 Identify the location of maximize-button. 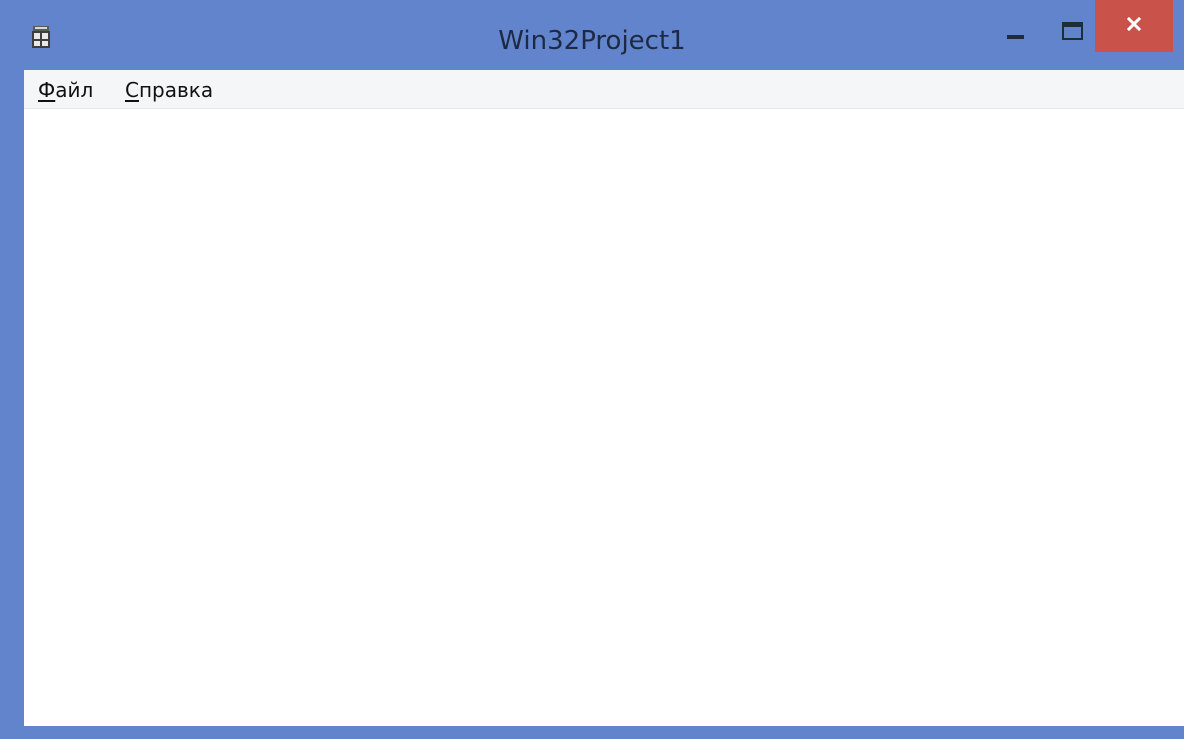
(1072, 28).